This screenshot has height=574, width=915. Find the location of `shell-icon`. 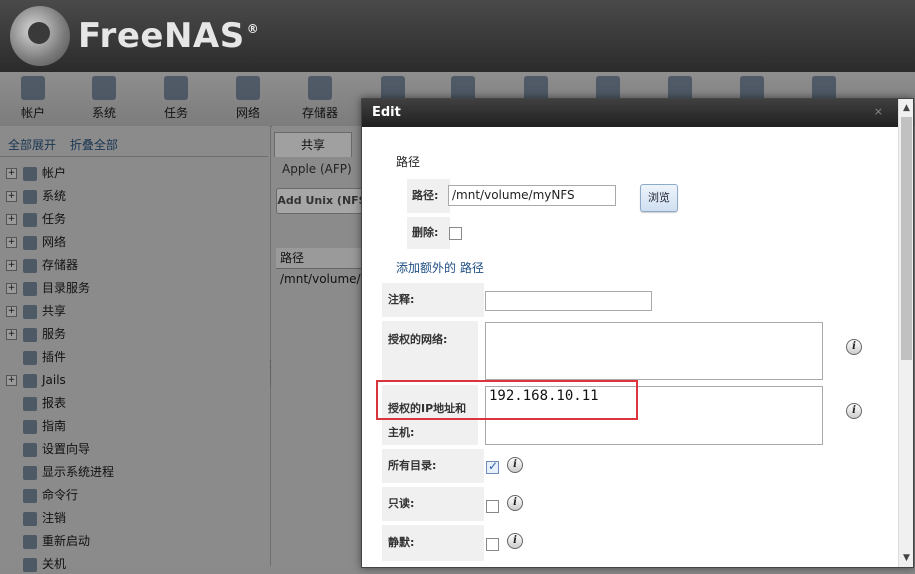

shell-icon is located at coordinates (30, 495).